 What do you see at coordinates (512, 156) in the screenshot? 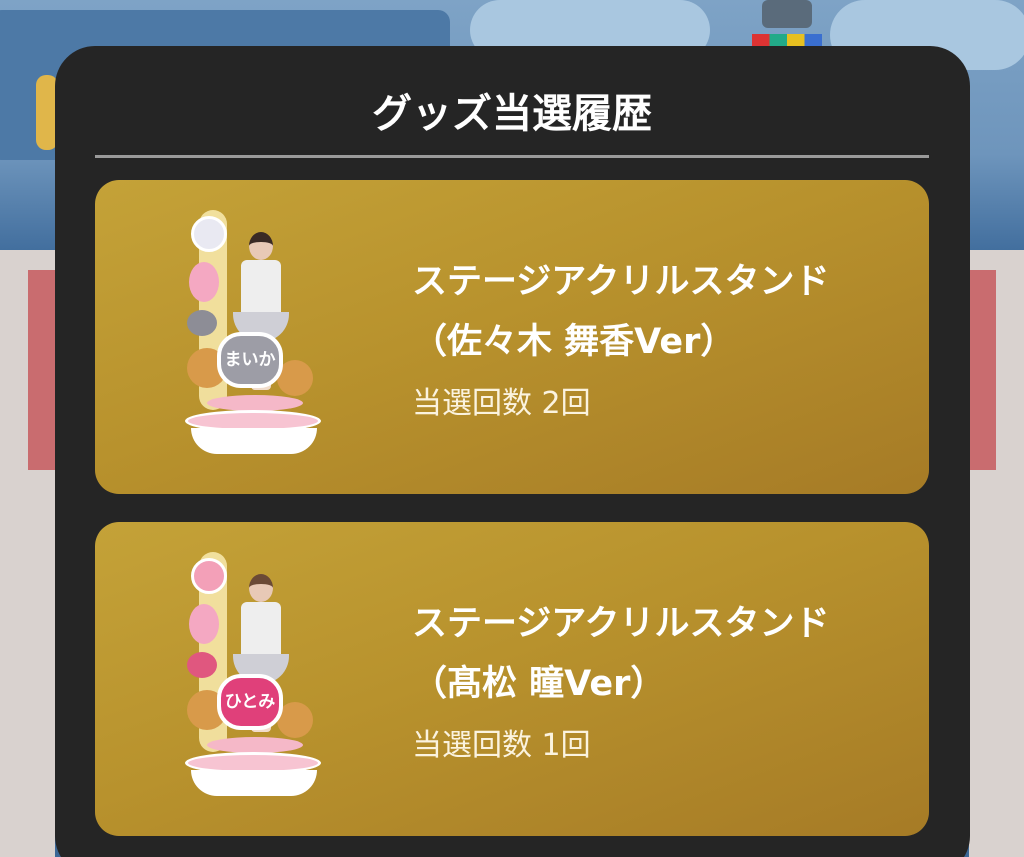
I see `title-divider` at bounding box center [512, 156].